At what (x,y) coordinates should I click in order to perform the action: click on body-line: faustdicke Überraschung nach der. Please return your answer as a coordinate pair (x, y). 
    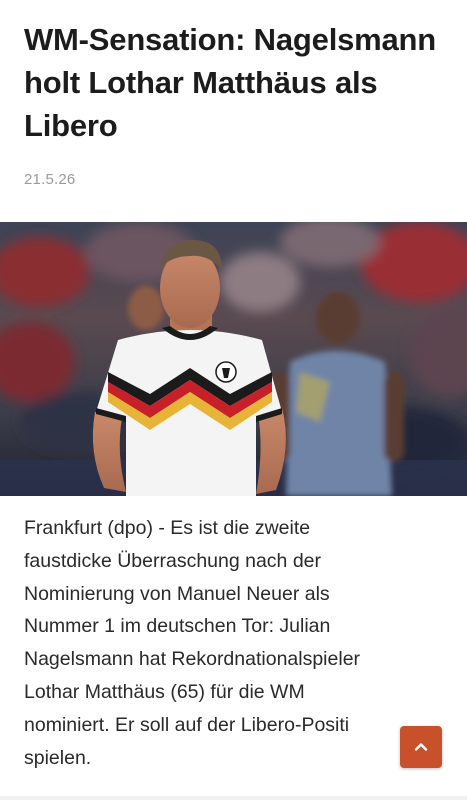
    Looking at the image, I should click on (173, 560).